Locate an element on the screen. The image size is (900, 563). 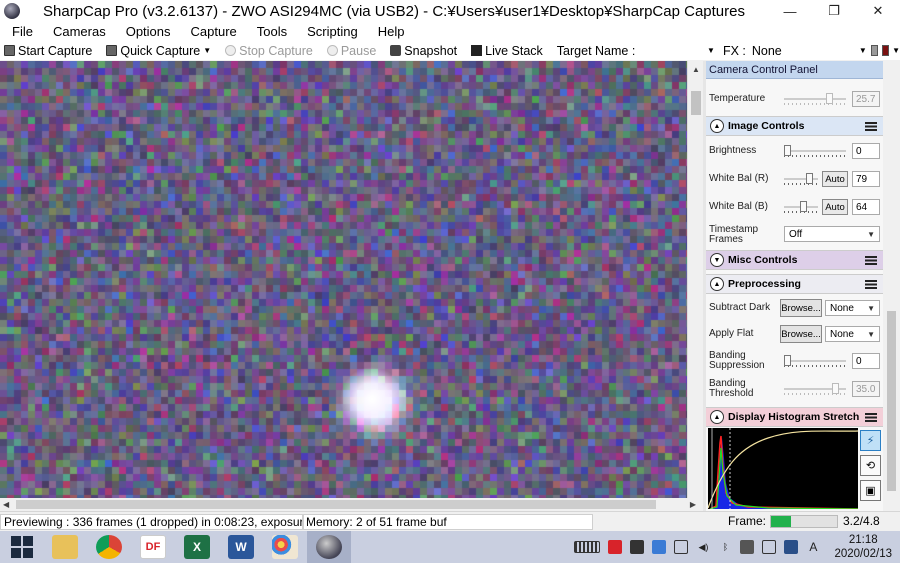
excel-icon: X is located at coordinates (197, 547).